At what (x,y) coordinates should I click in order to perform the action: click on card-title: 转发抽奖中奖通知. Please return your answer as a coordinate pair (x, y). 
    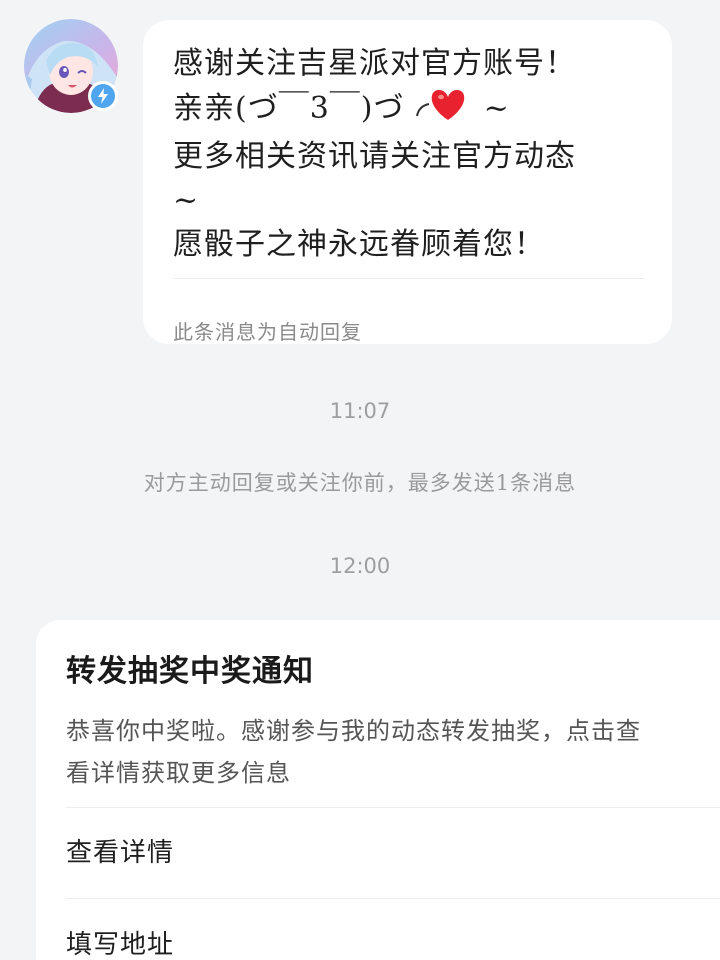
    Looking at the image, I should click on (190, 671).